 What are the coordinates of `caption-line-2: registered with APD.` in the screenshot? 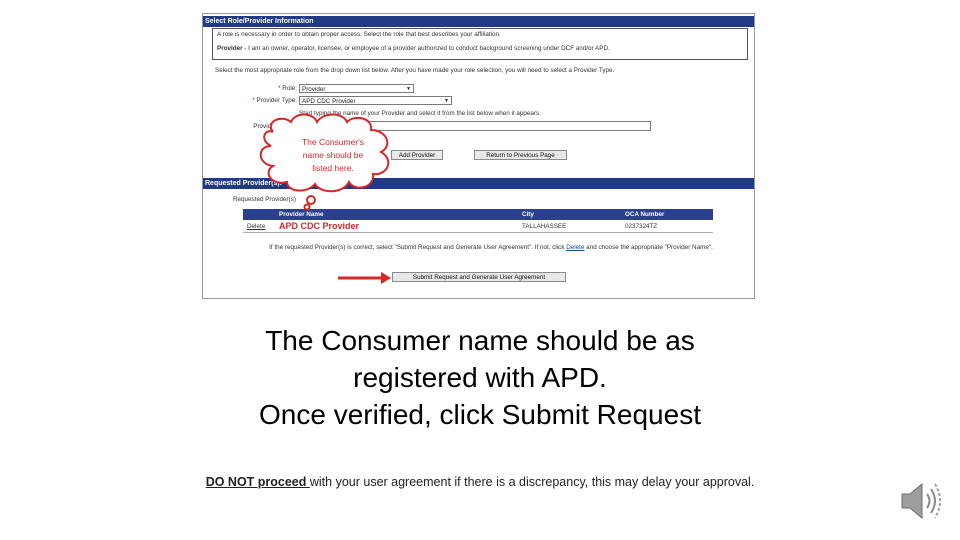 It's located at (480, 377).